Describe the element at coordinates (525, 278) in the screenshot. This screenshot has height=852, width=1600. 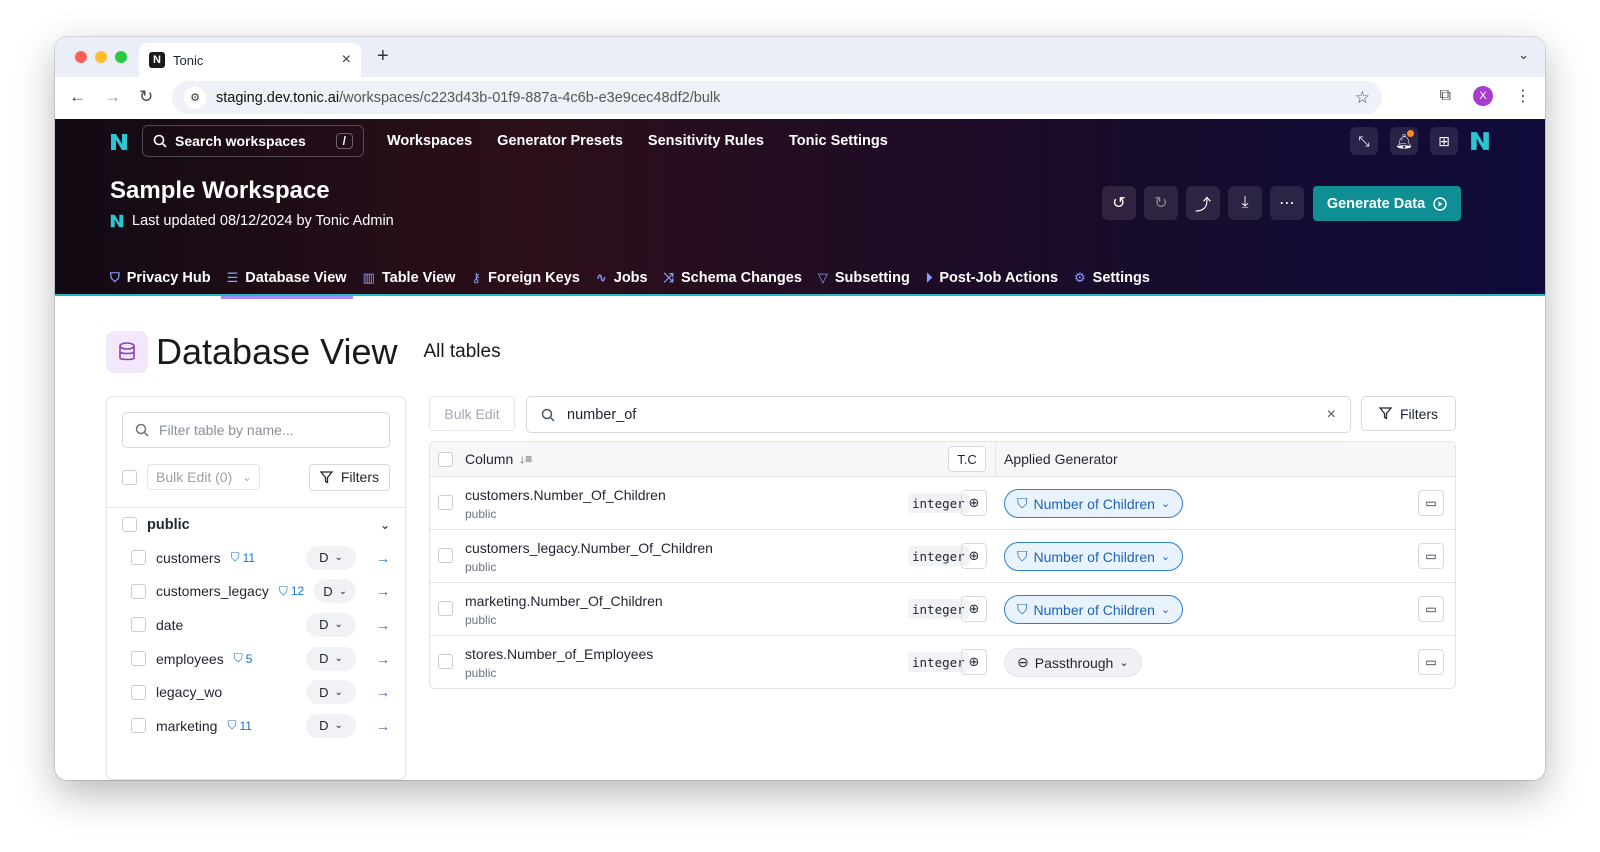
I see `tab-foreign-keys: ⚷ Foreign Keys` at that location.